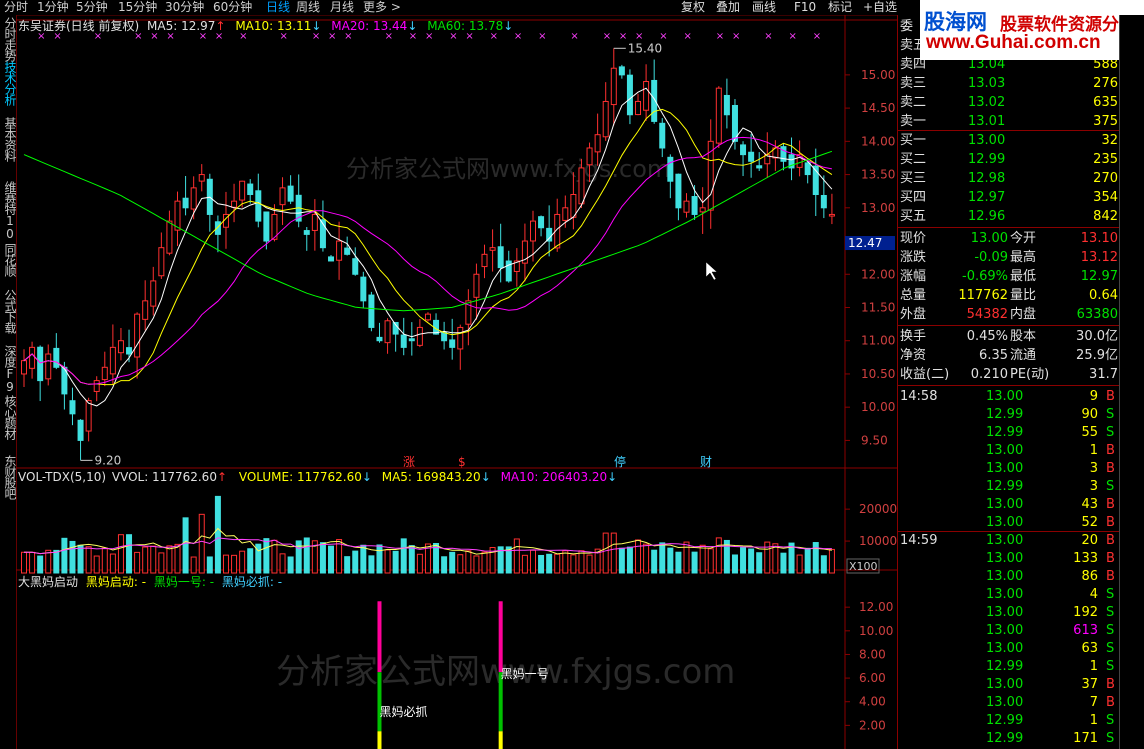 This screenshot has height=749, width=1144. What do you see at coordinates (764, 7) in the screenshot?
I see `toolbar-button: 画线` at bounding box center [764, 7].